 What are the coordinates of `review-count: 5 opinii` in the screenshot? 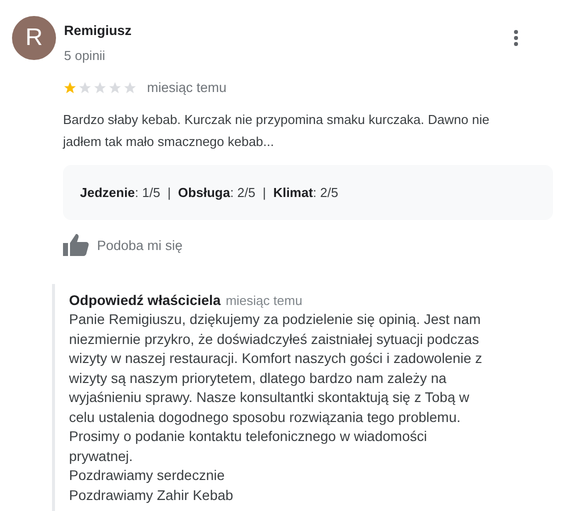 It's located at (85, 55).